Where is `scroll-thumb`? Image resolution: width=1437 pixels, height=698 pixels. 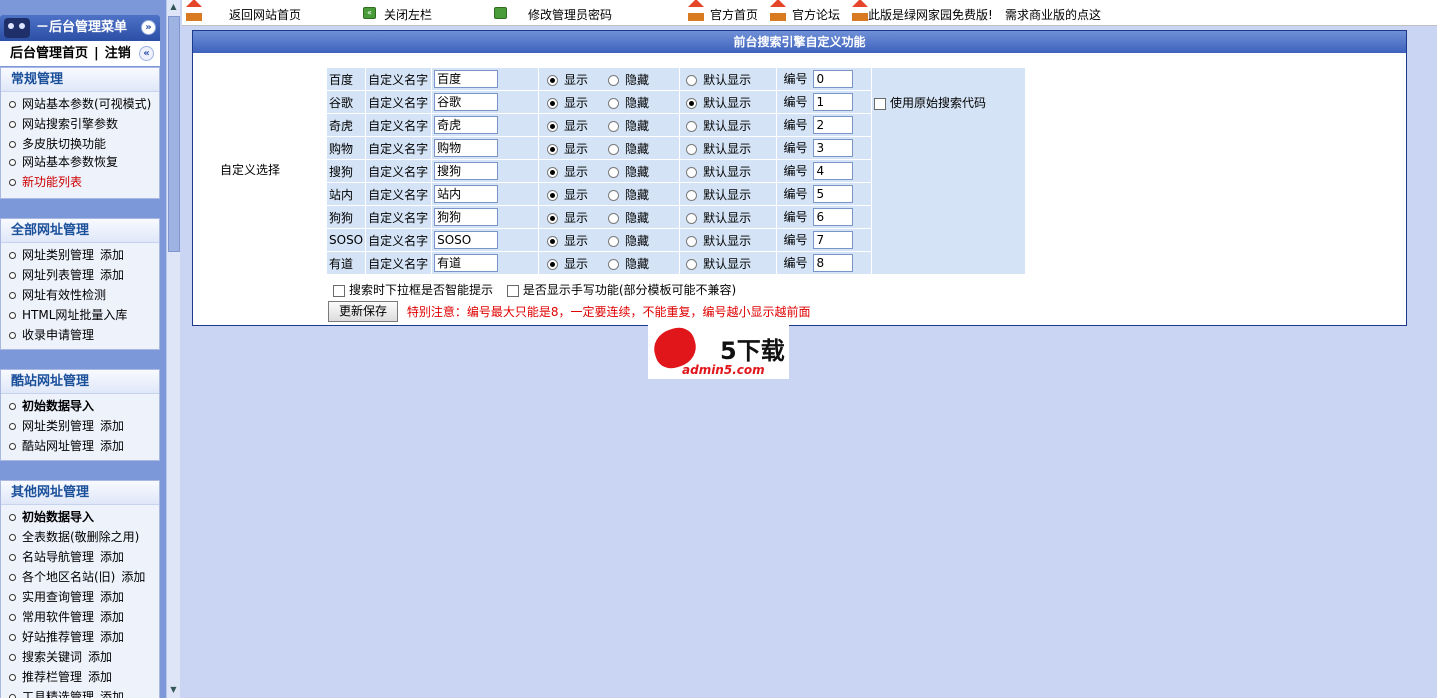
scroll-thumb is located at coordinates (174, 134).